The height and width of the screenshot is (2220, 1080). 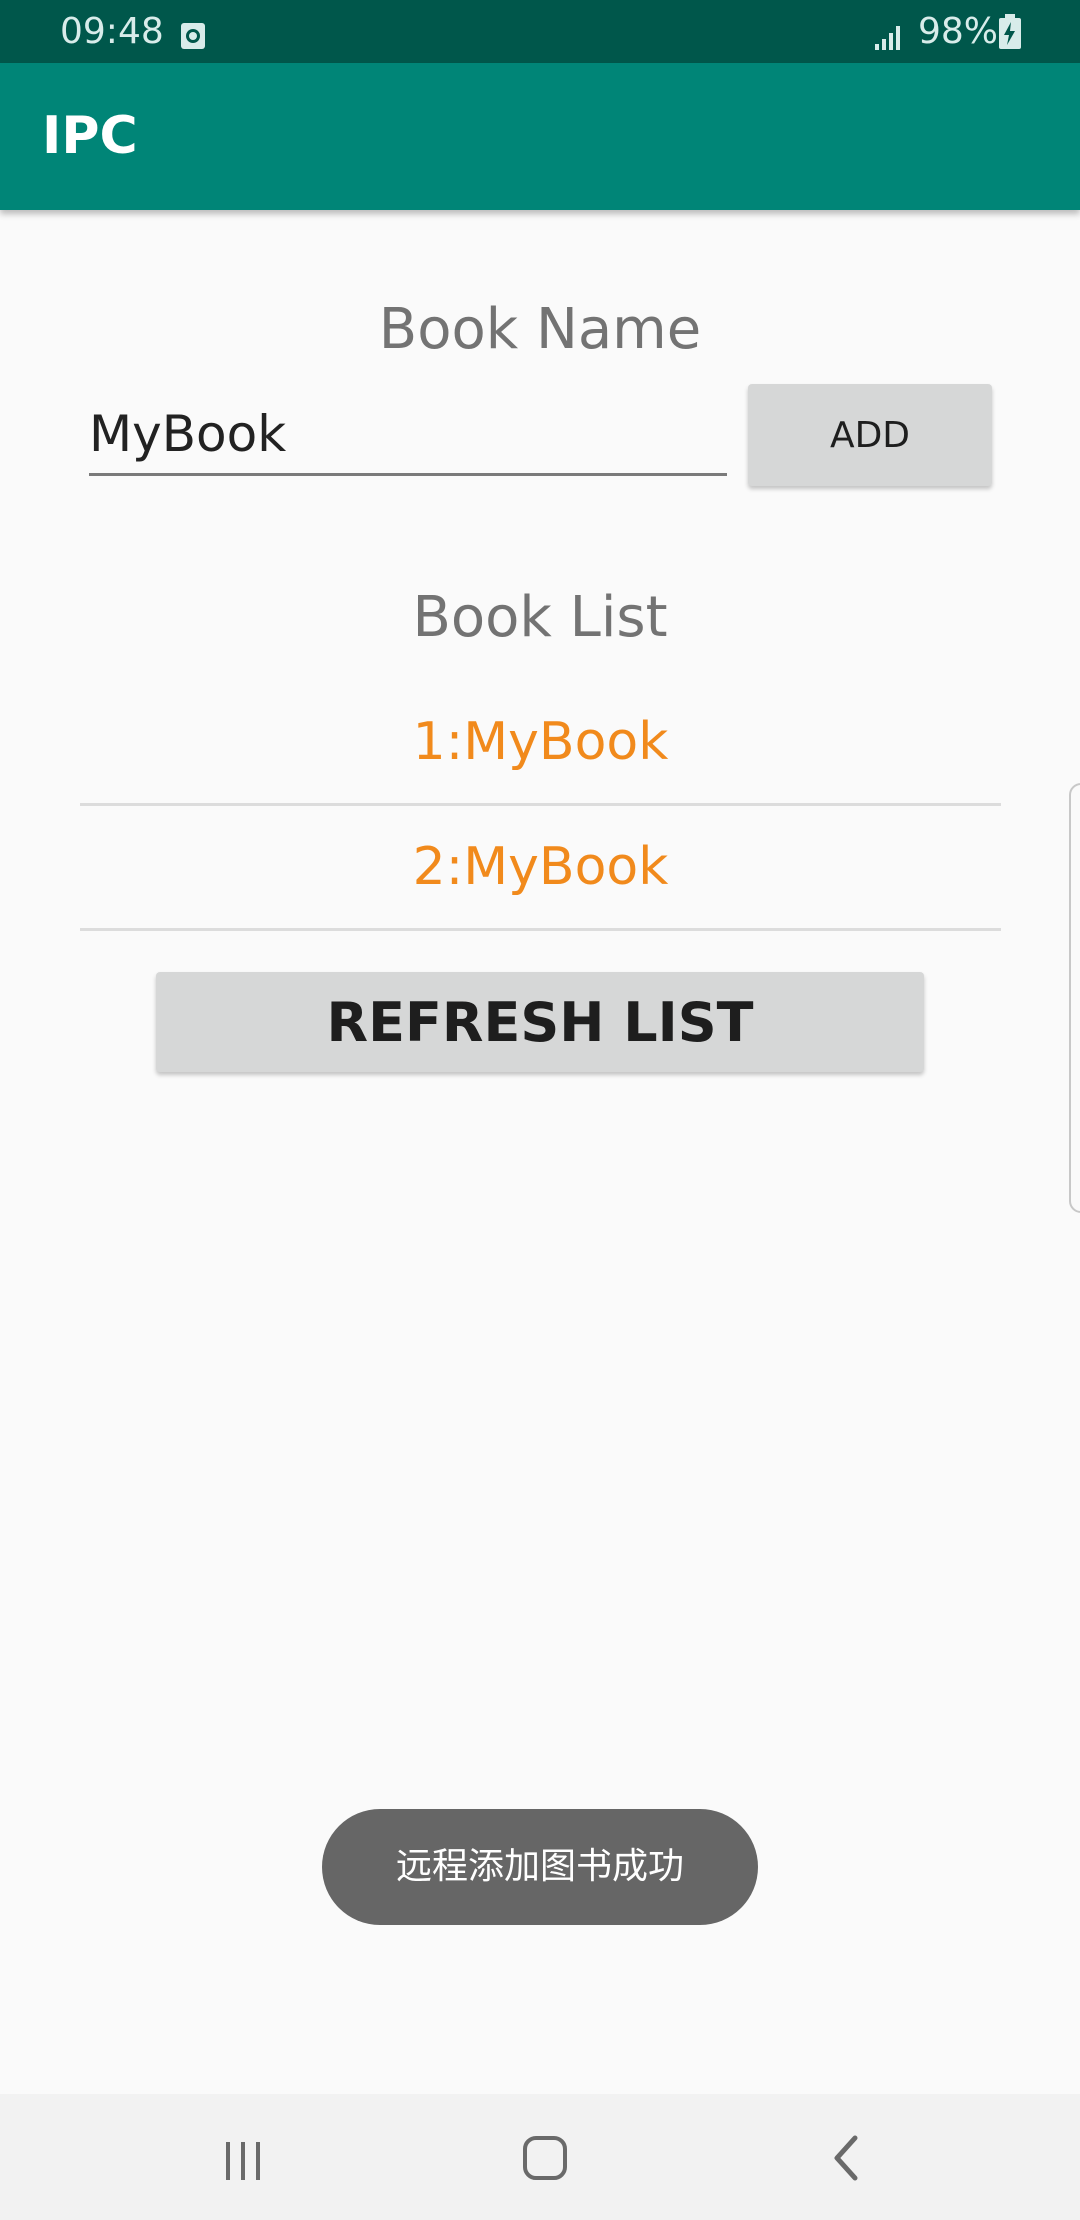 What do you see at coordinates (1010, 32) in the screenshot?
I see `battery-charging-icon` at bounding box center [1010, 32].